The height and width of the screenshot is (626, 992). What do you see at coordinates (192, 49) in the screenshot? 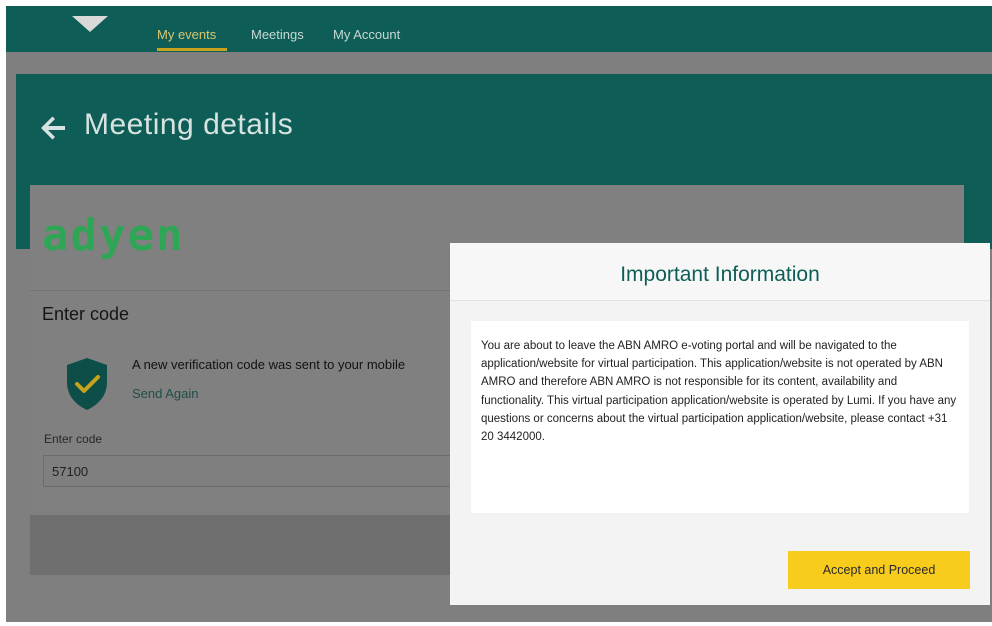
I see `active-nav-indicator` at bounding box center [192, 49].